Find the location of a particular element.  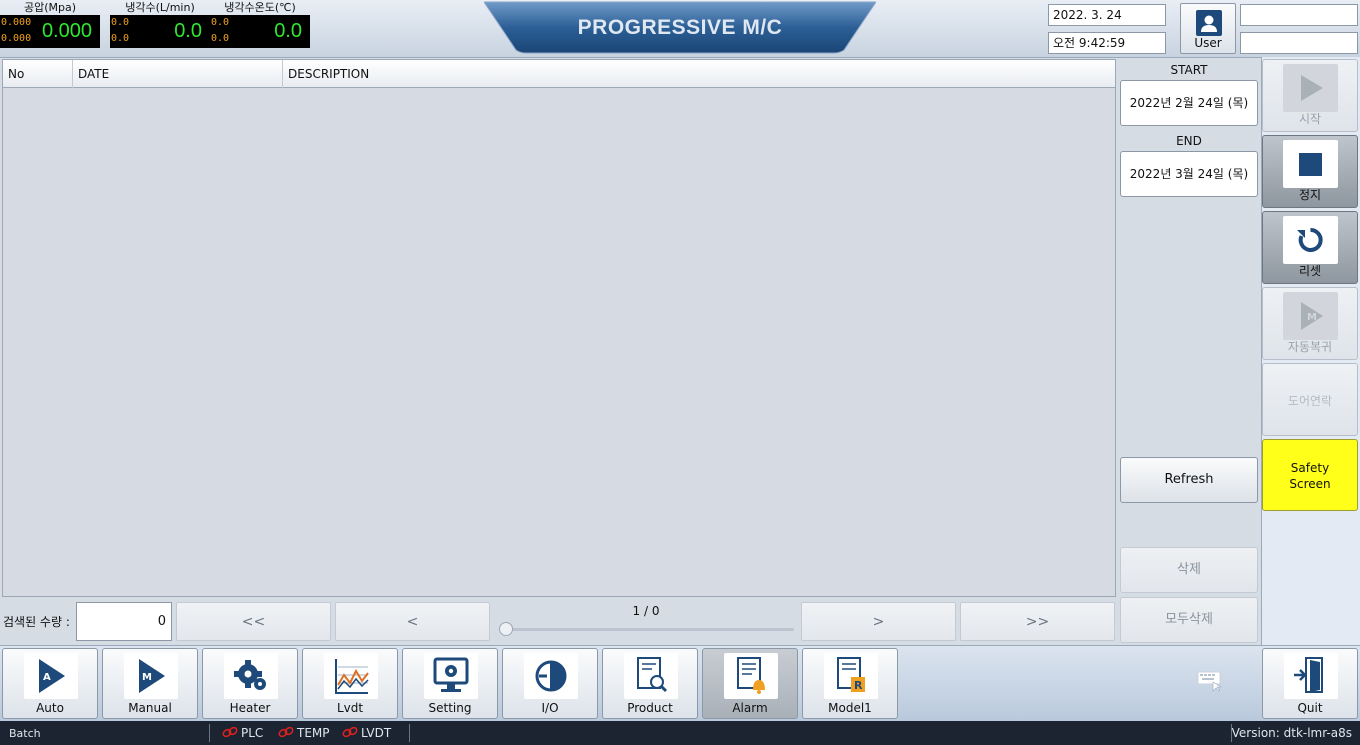

user-label: User is located at coordinates (1208, 43).